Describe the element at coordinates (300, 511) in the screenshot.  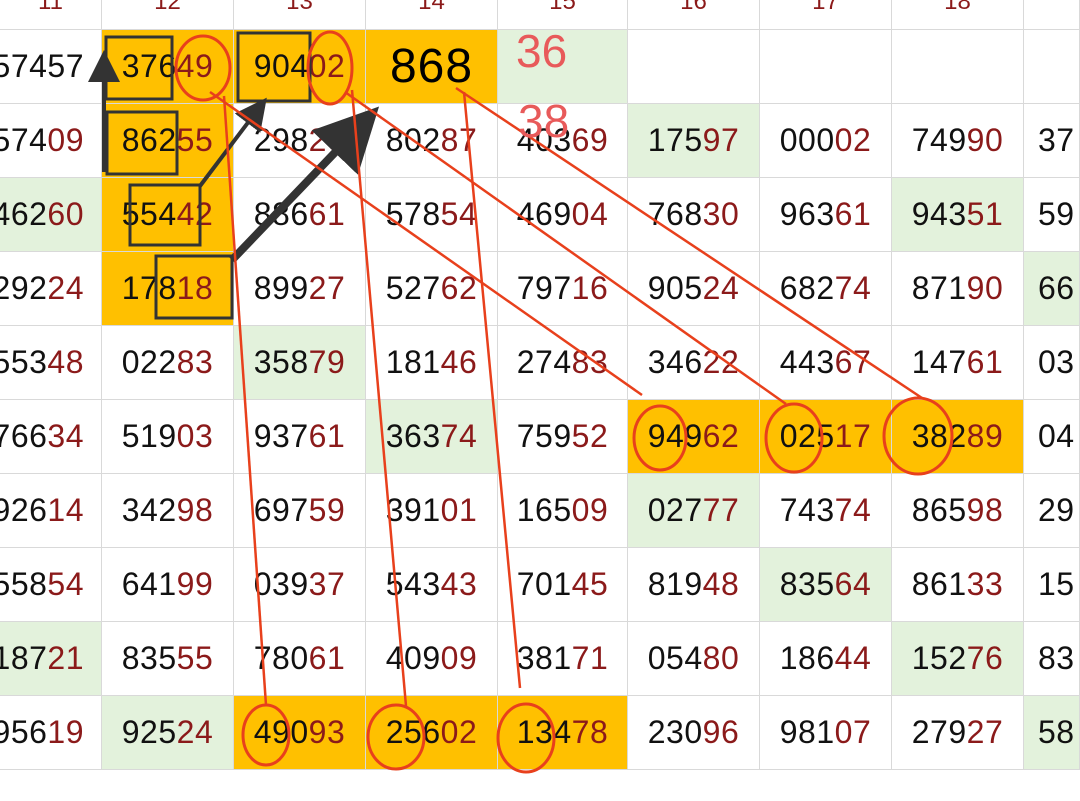
I see `grid-cell: 697 59` at that location.